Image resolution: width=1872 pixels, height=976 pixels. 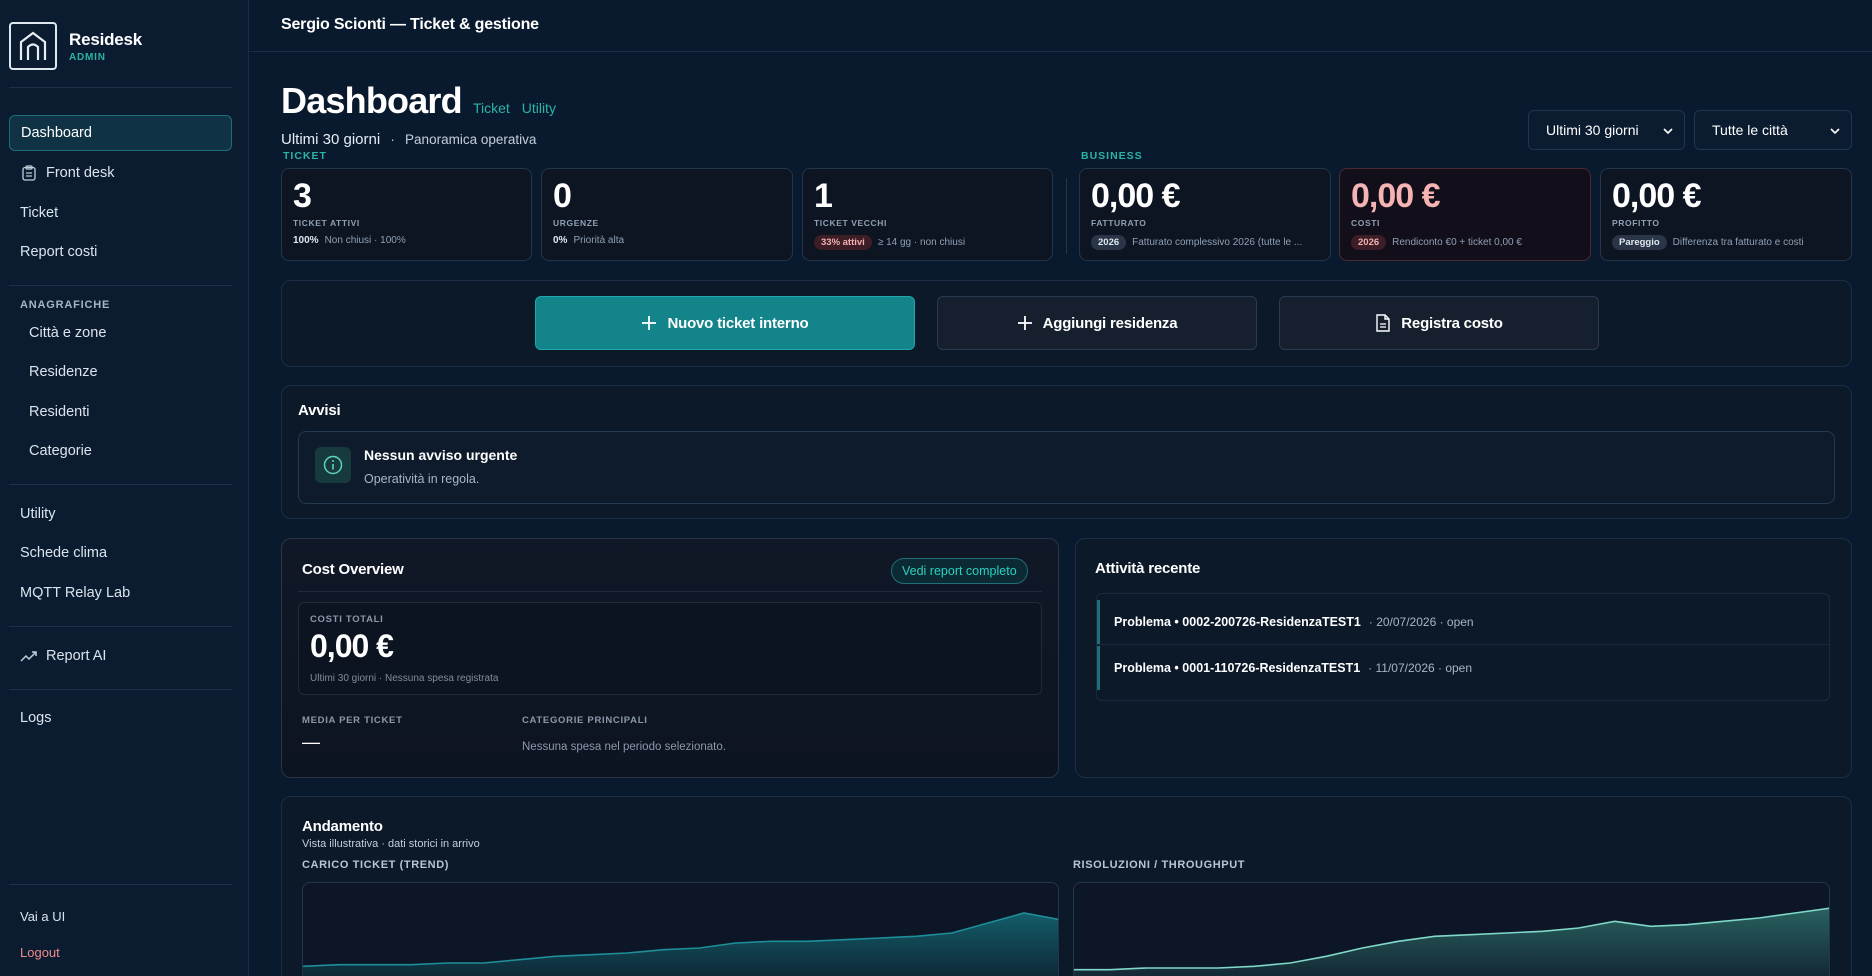 What do you see at coordinates (406, 214) in the screenshot?
I see `kpi-ticket-attivi: 3 TICKET ATTIVI 100% Non chiusi · 100%` at bounding box center [406, 214].